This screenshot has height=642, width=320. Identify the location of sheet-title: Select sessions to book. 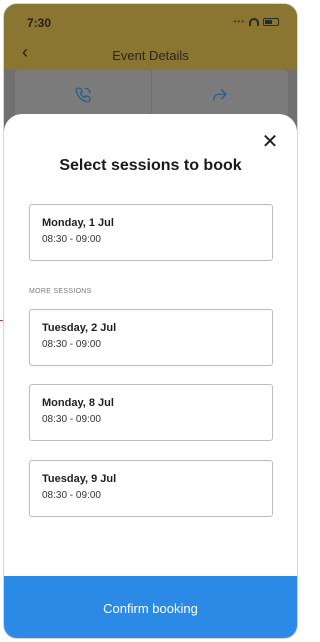
(150, 165).